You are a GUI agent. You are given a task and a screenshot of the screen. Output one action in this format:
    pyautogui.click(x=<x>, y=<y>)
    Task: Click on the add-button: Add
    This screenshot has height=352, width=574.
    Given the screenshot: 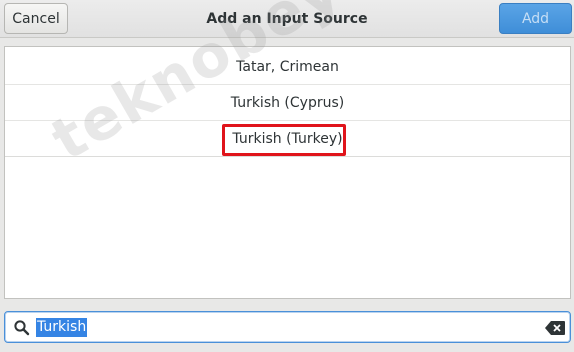 What is the action you would take?
    pyautogui.click(x=535, y=18)
    